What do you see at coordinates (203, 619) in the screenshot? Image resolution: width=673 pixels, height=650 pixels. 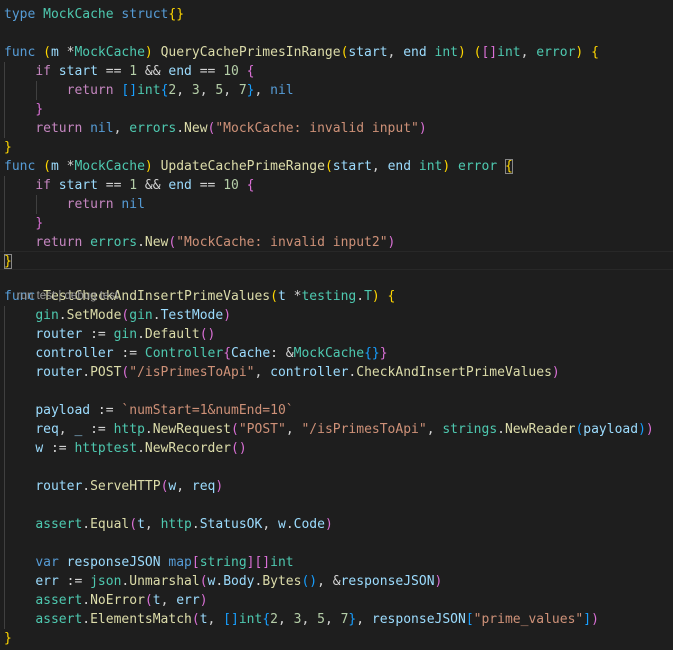 I see `code-token: t` at bounding box center [203, 619].